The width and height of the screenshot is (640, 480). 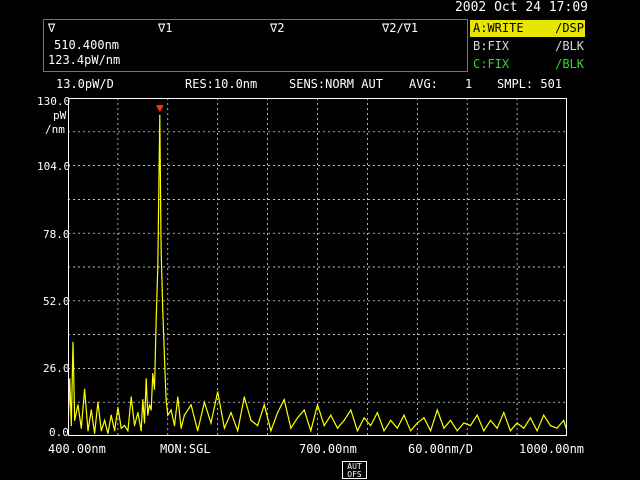 I want to click on marker-readout-panel: ∇ ∇1 ∇2 ∇2∕∇1 510.400nm 123.4pW/nm, so click(x=255, y=45).